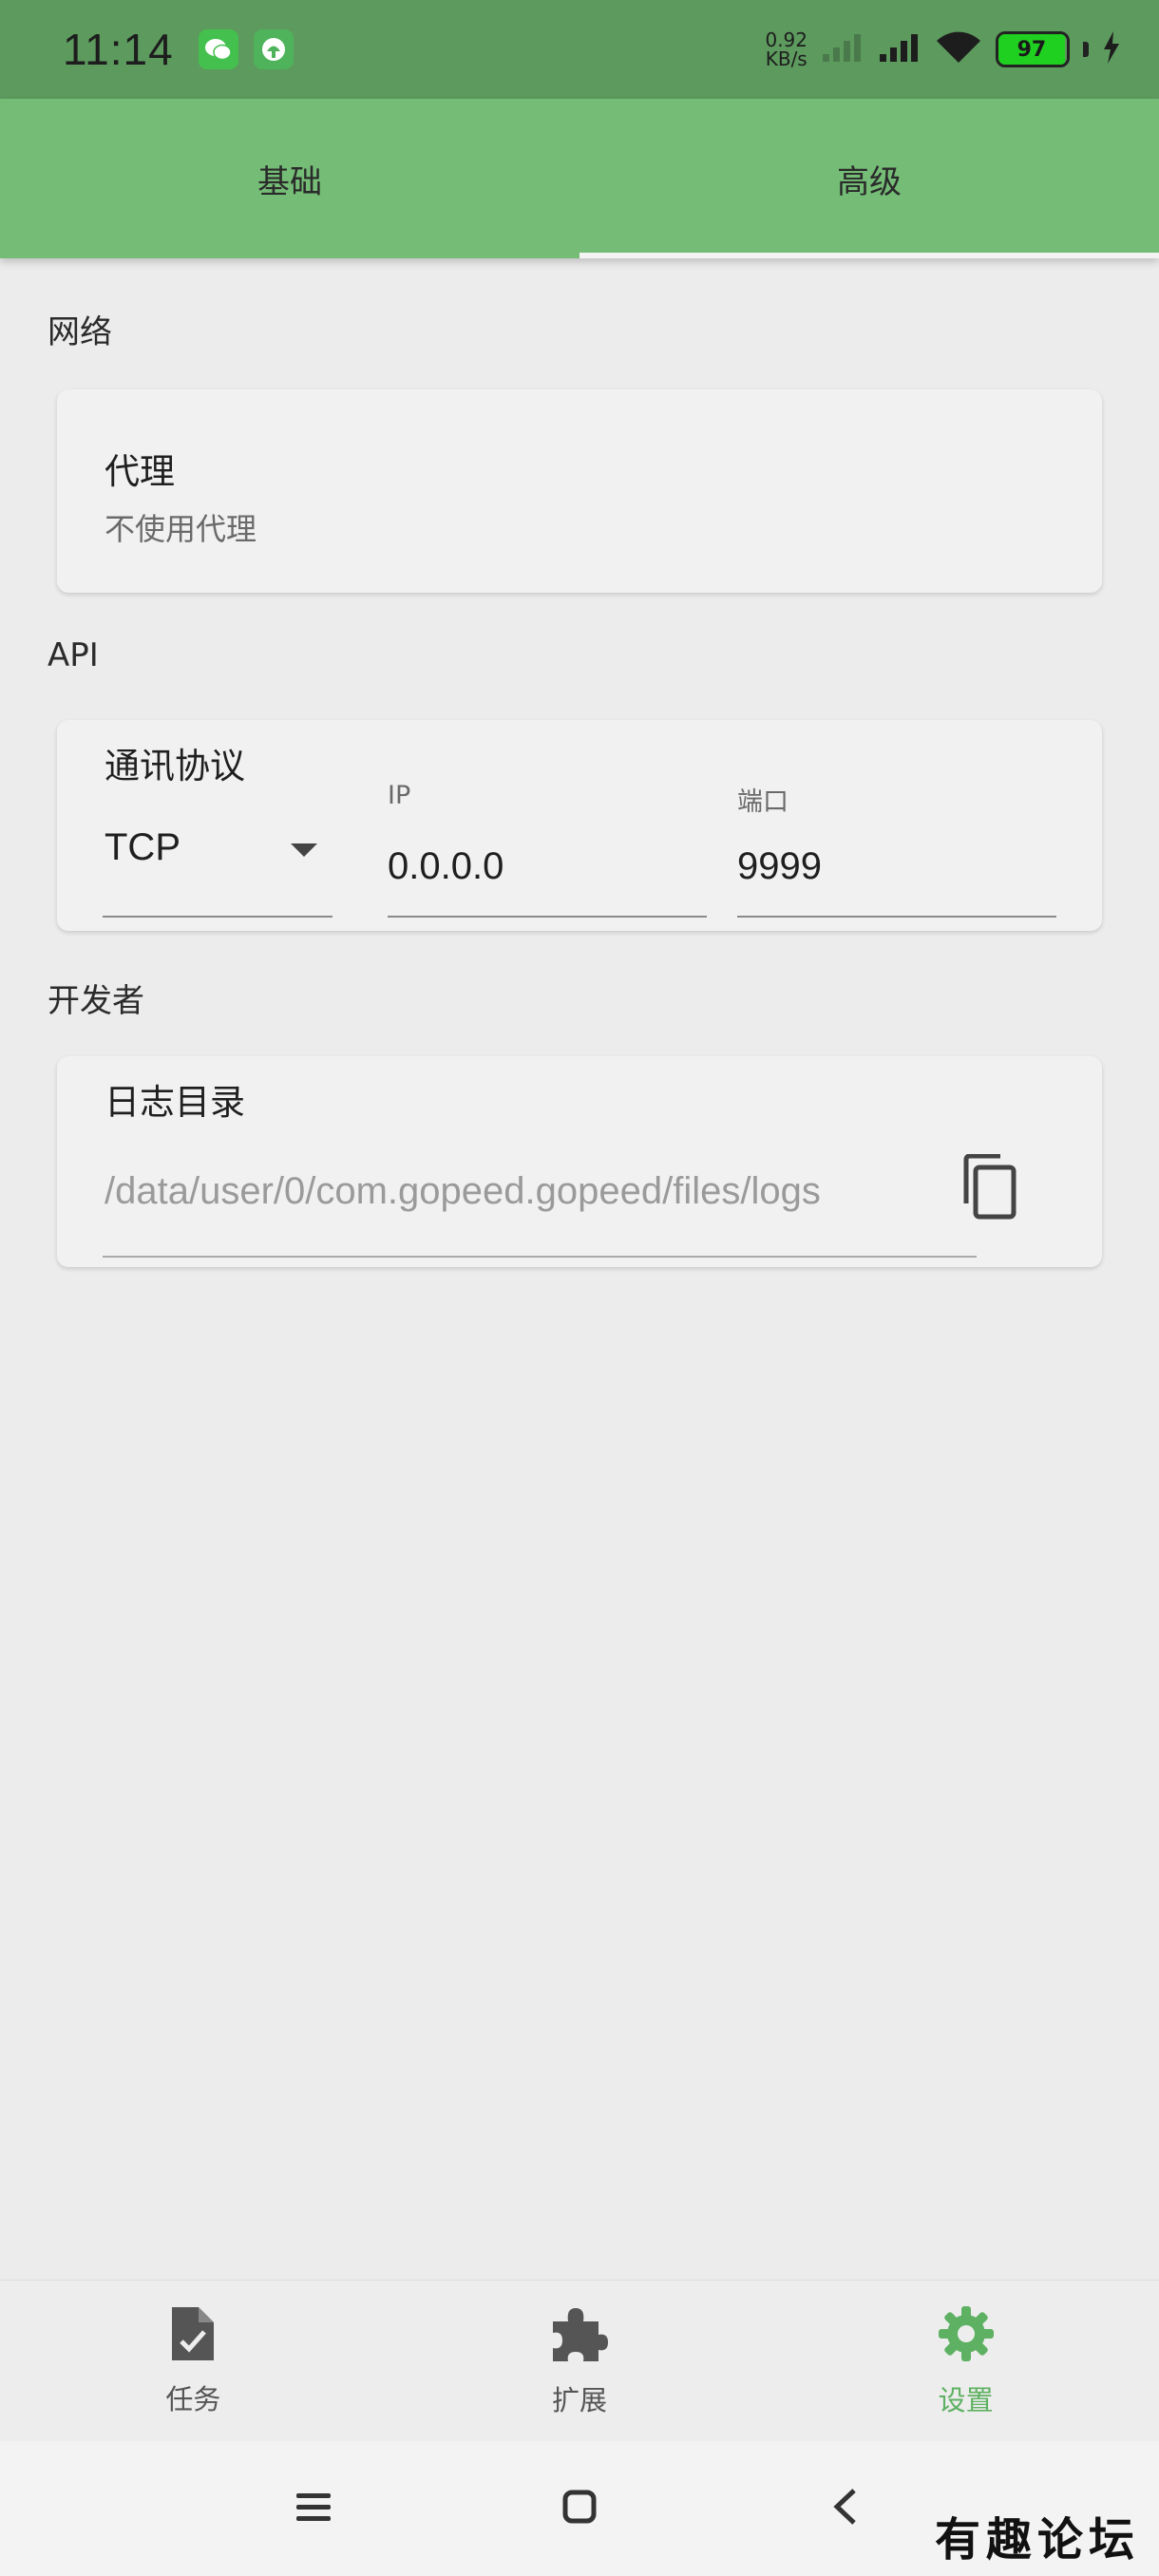  I want to click on nav-extensions: 扩展, so click(580, 2361).